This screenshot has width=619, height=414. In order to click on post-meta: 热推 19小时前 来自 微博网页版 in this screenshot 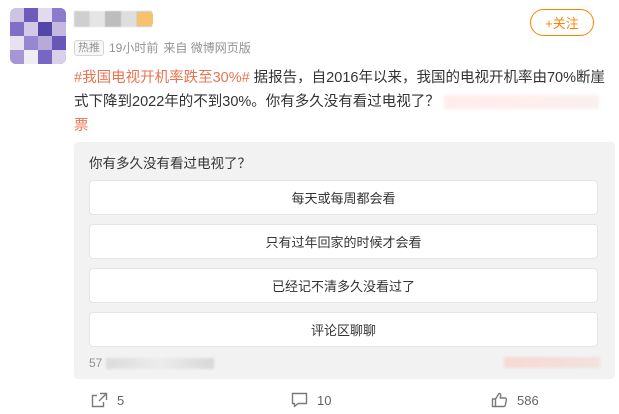, I will do `click(162, 47)`.